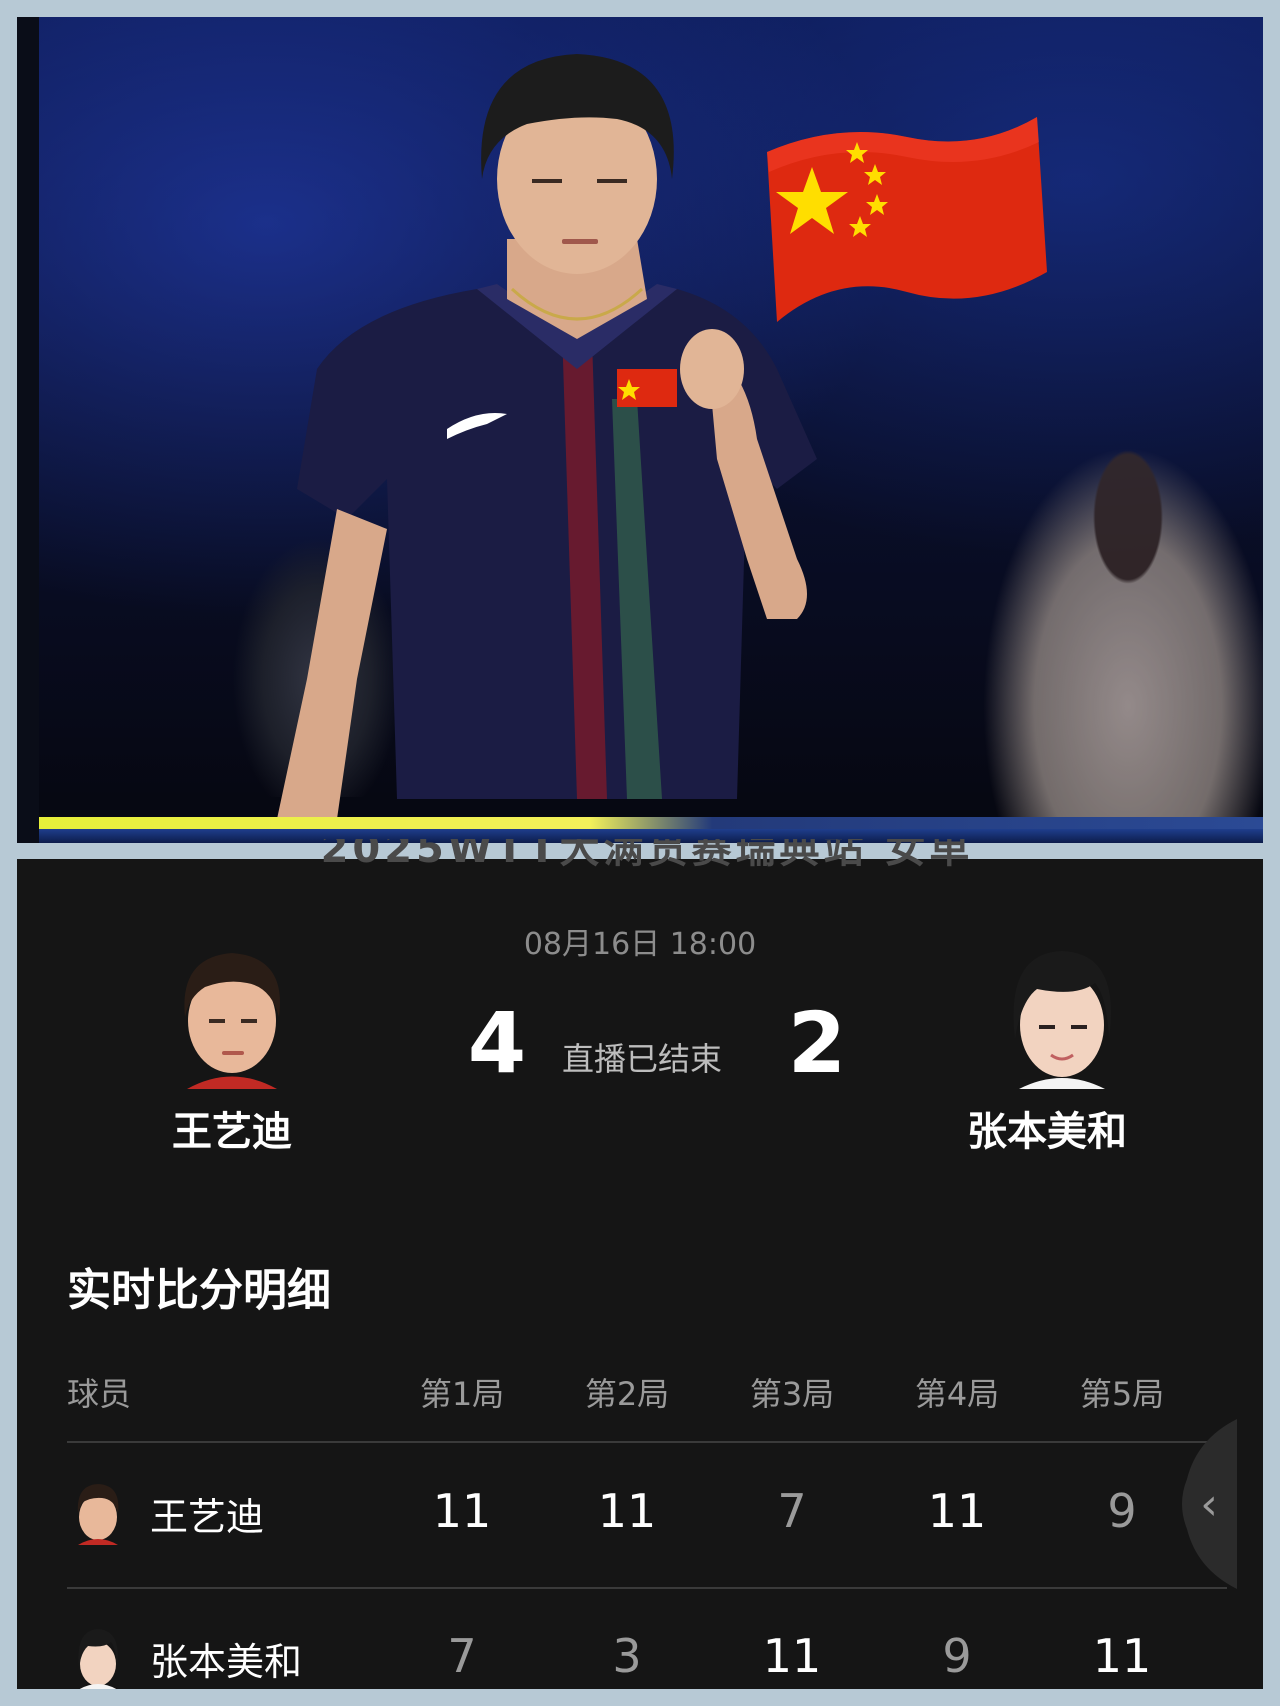 This screenshot has height=1706, width=1280. I want to click on scroll-left-handle: ‹, so click(1202, 1504).